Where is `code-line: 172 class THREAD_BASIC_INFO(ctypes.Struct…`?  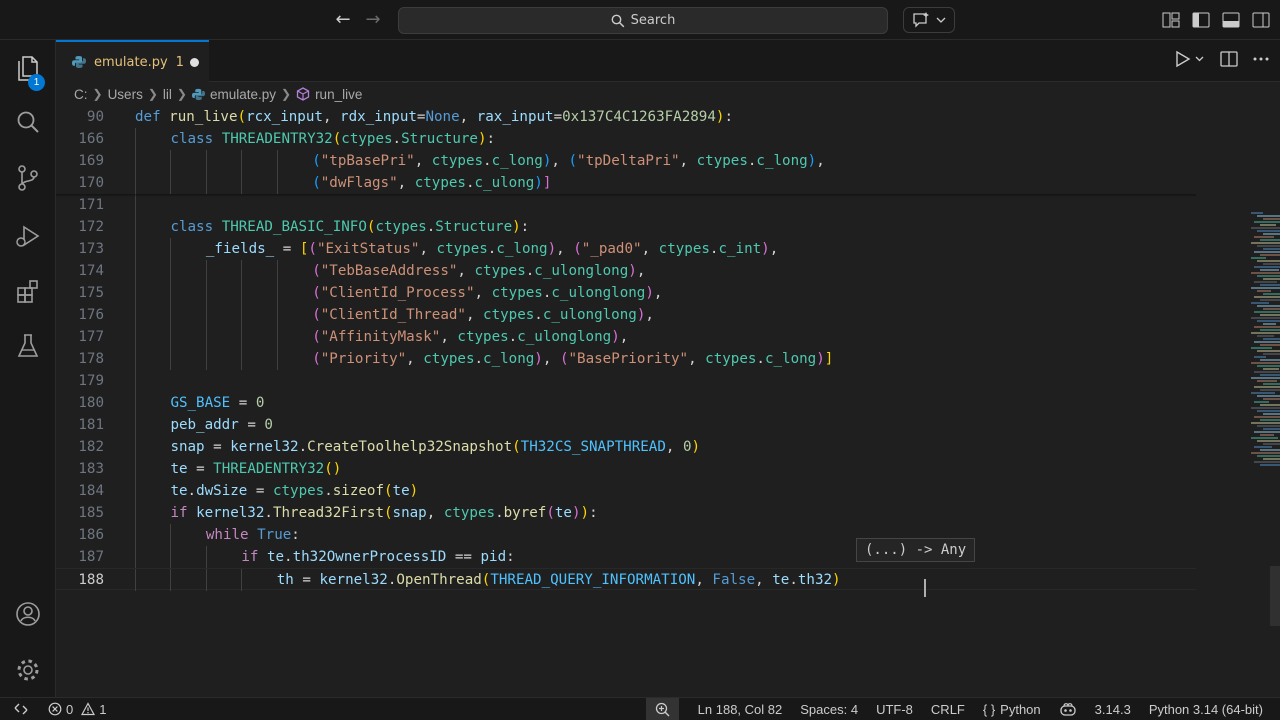
code-line: 172 class THREAD_BASIC_INFO(ctypes.Struct… is located at coordinates (626, 227).